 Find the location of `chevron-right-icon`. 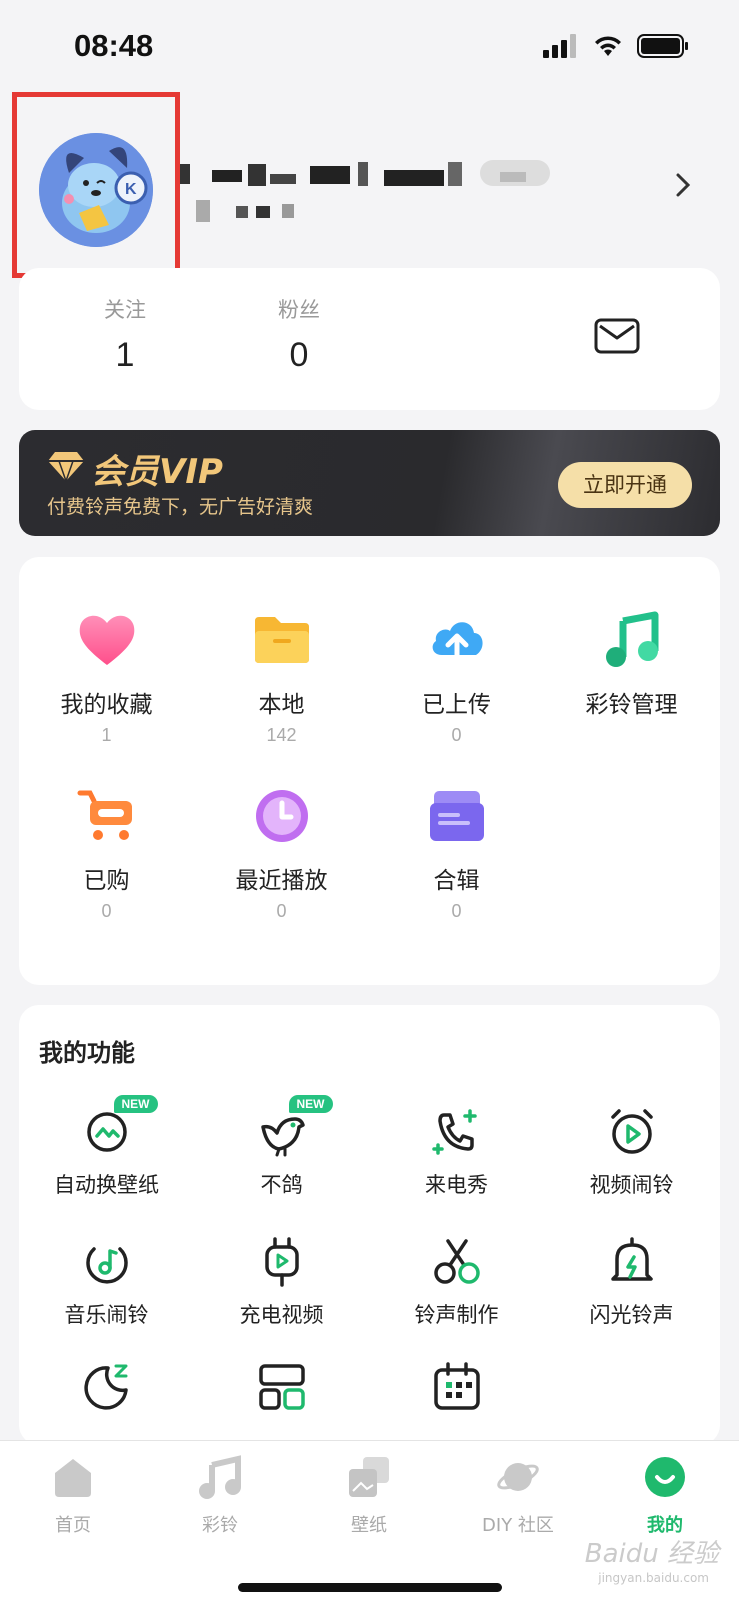

chevron-right-icon is located at coordinates (683, 185).